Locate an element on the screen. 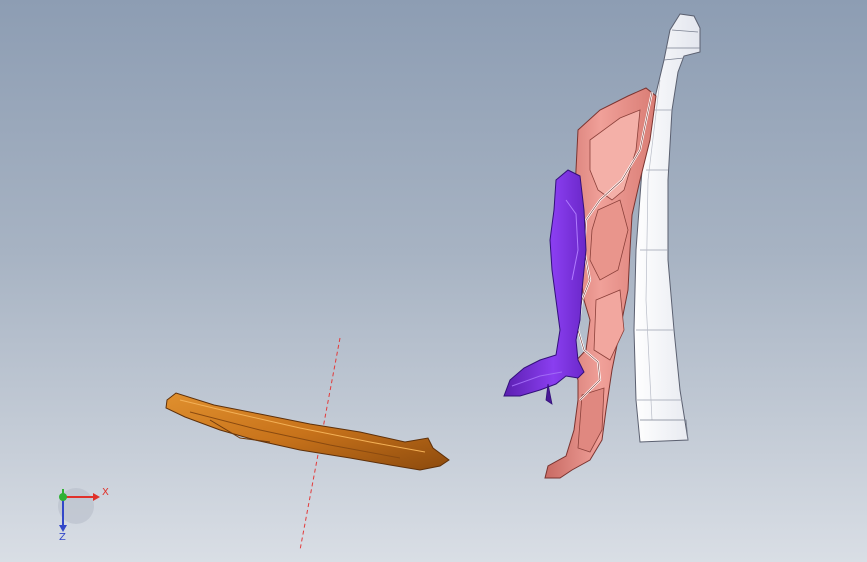 The height and width of the screenshot is (562, 867). triad-origin is located at coordinates (63, 497).